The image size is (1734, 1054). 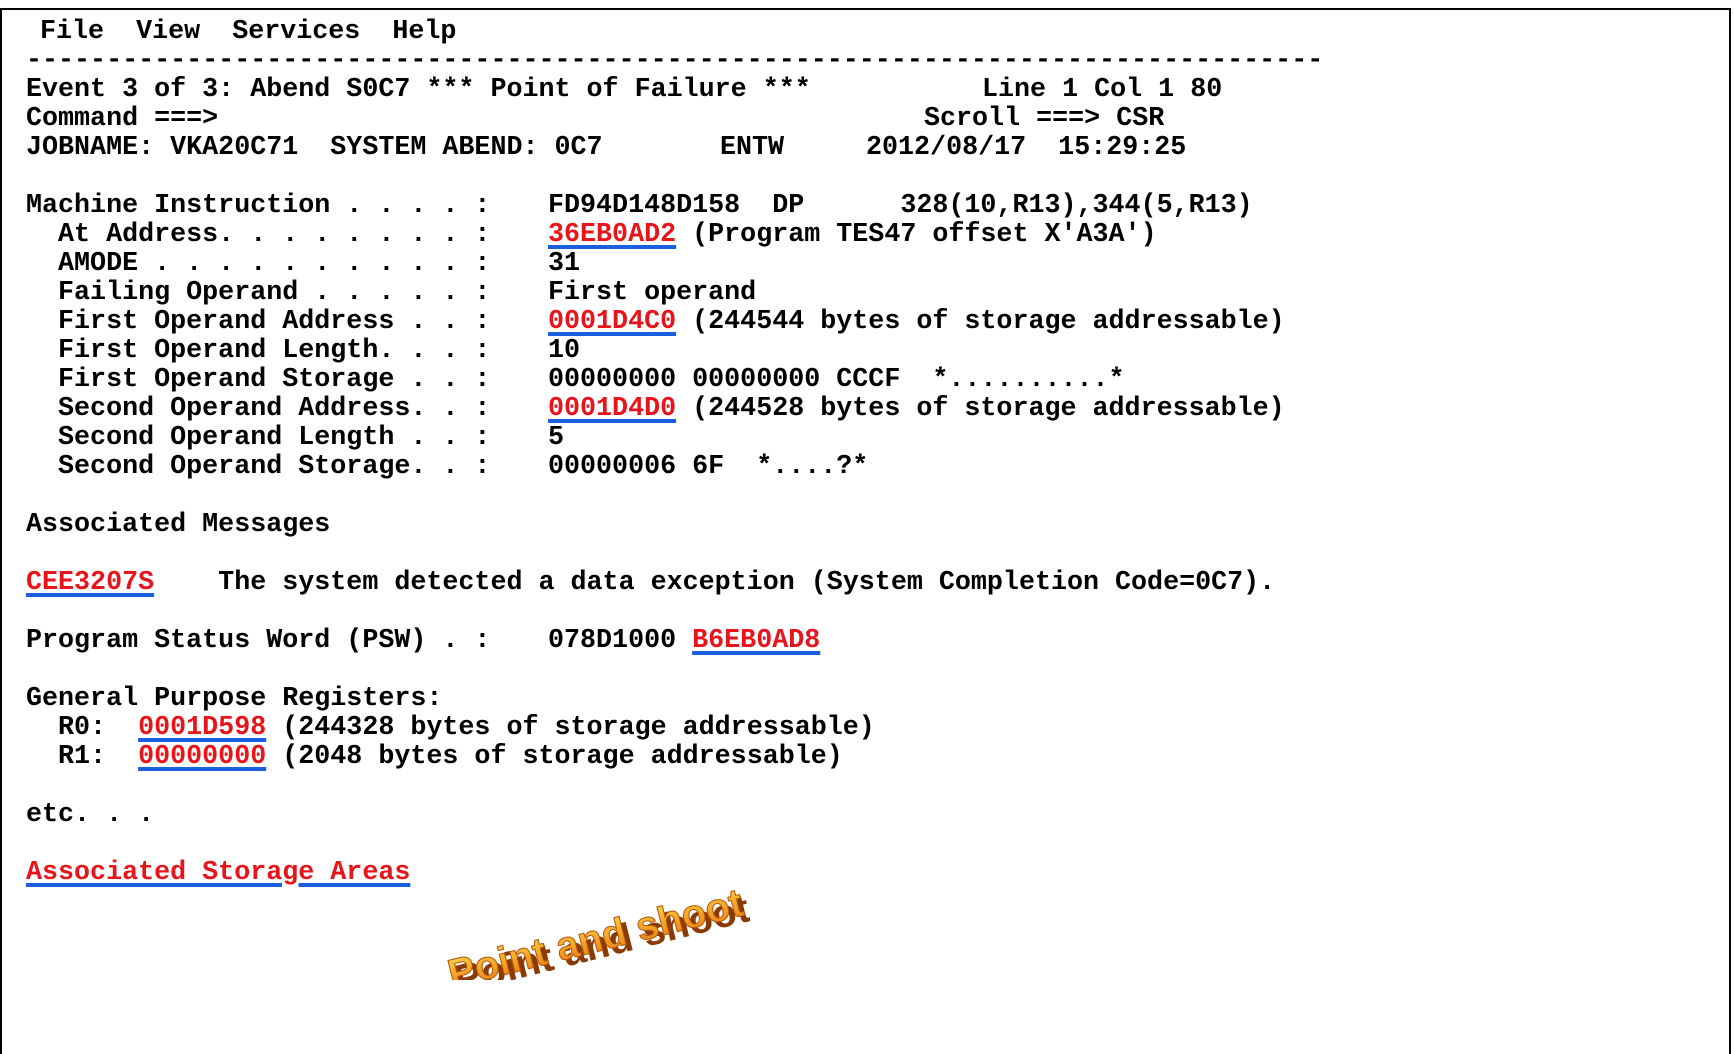 What do you see at coordinates (596, 930) in the screenshot?
I see `point-and-shoot-callout: Point and shoot Point and shoot` at bounding box center [596, 930].